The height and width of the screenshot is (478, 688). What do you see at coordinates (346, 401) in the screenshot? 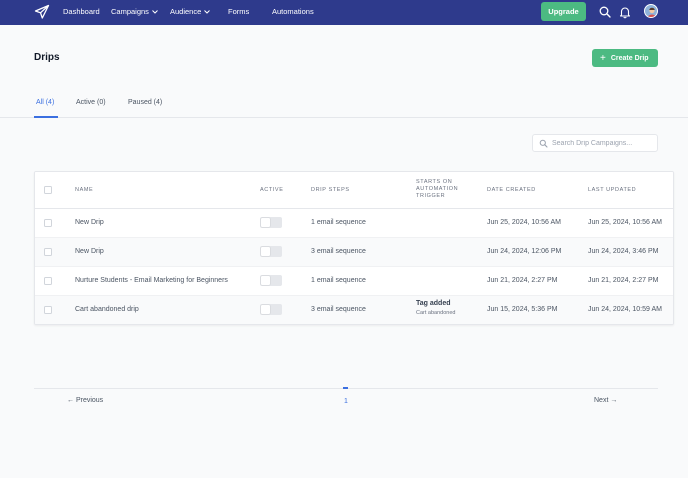
I see `page-number-1: 1` at bounding box center [346, 401].